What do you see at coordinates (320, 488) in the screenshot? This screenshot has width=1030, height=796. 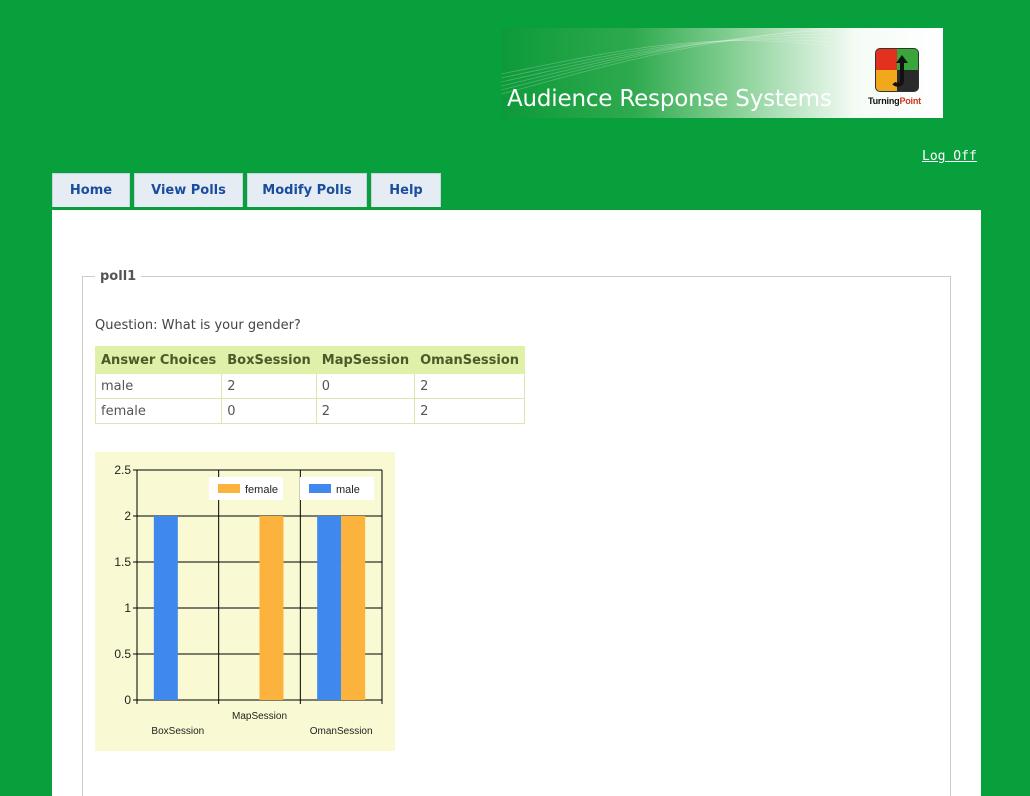 I see `legend-swatch-male` at bounding box center [320, 488].